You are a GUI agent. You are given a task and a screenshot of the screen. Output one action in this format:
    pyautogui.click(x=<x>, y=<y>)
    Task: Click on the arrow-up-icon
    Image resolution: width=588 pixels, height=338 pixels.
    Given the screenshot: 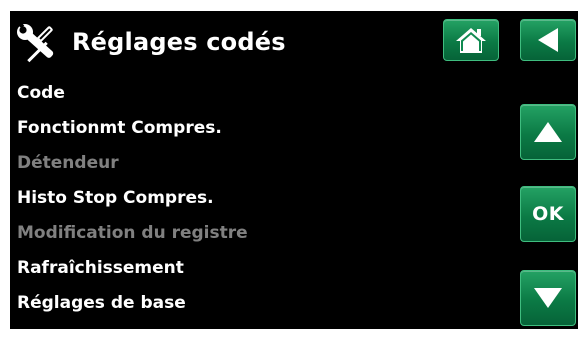 What is the action you would take?
    pyautogui.click(x=548, y=132)
    